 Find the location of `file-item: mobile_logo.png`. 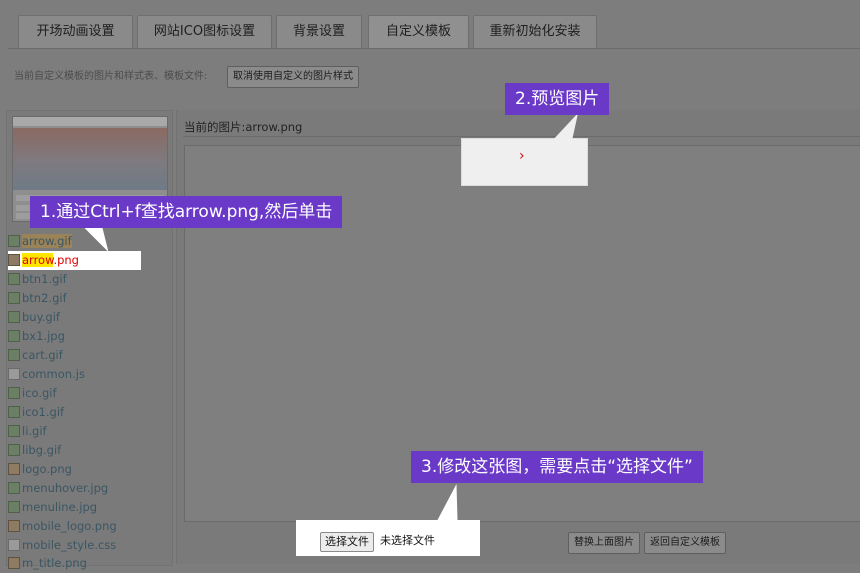

file-item: mobile_logo.png is located at coordinates (62, 526).